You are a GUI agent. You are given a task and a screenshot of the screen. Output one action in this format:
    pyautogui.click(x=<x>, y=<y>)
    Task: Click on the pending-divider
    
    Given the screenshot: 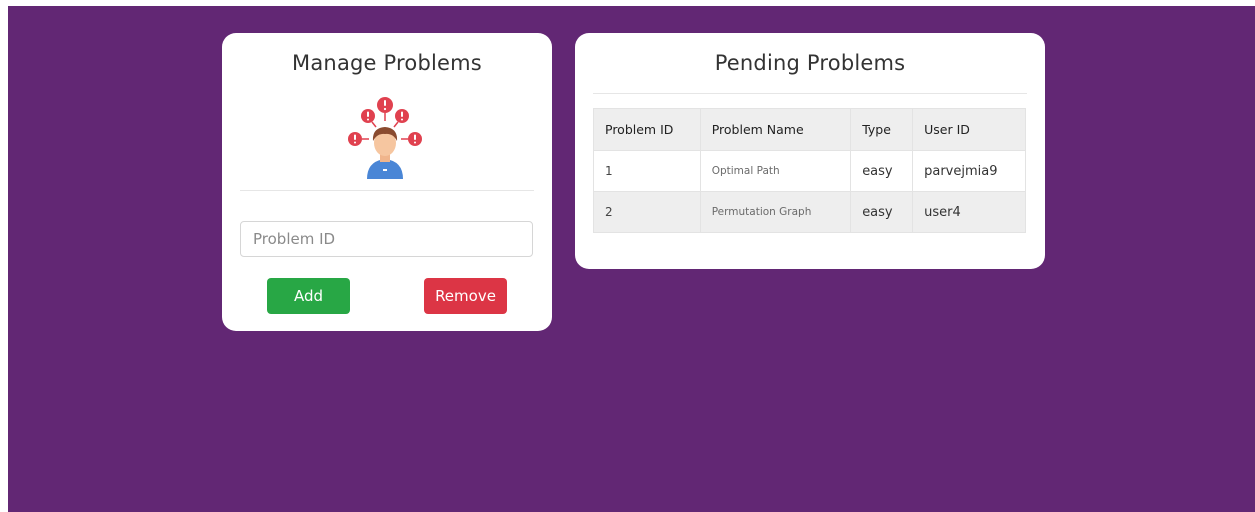 What is the action you would take?
    pyautogui.click(x=810, y=93)
    